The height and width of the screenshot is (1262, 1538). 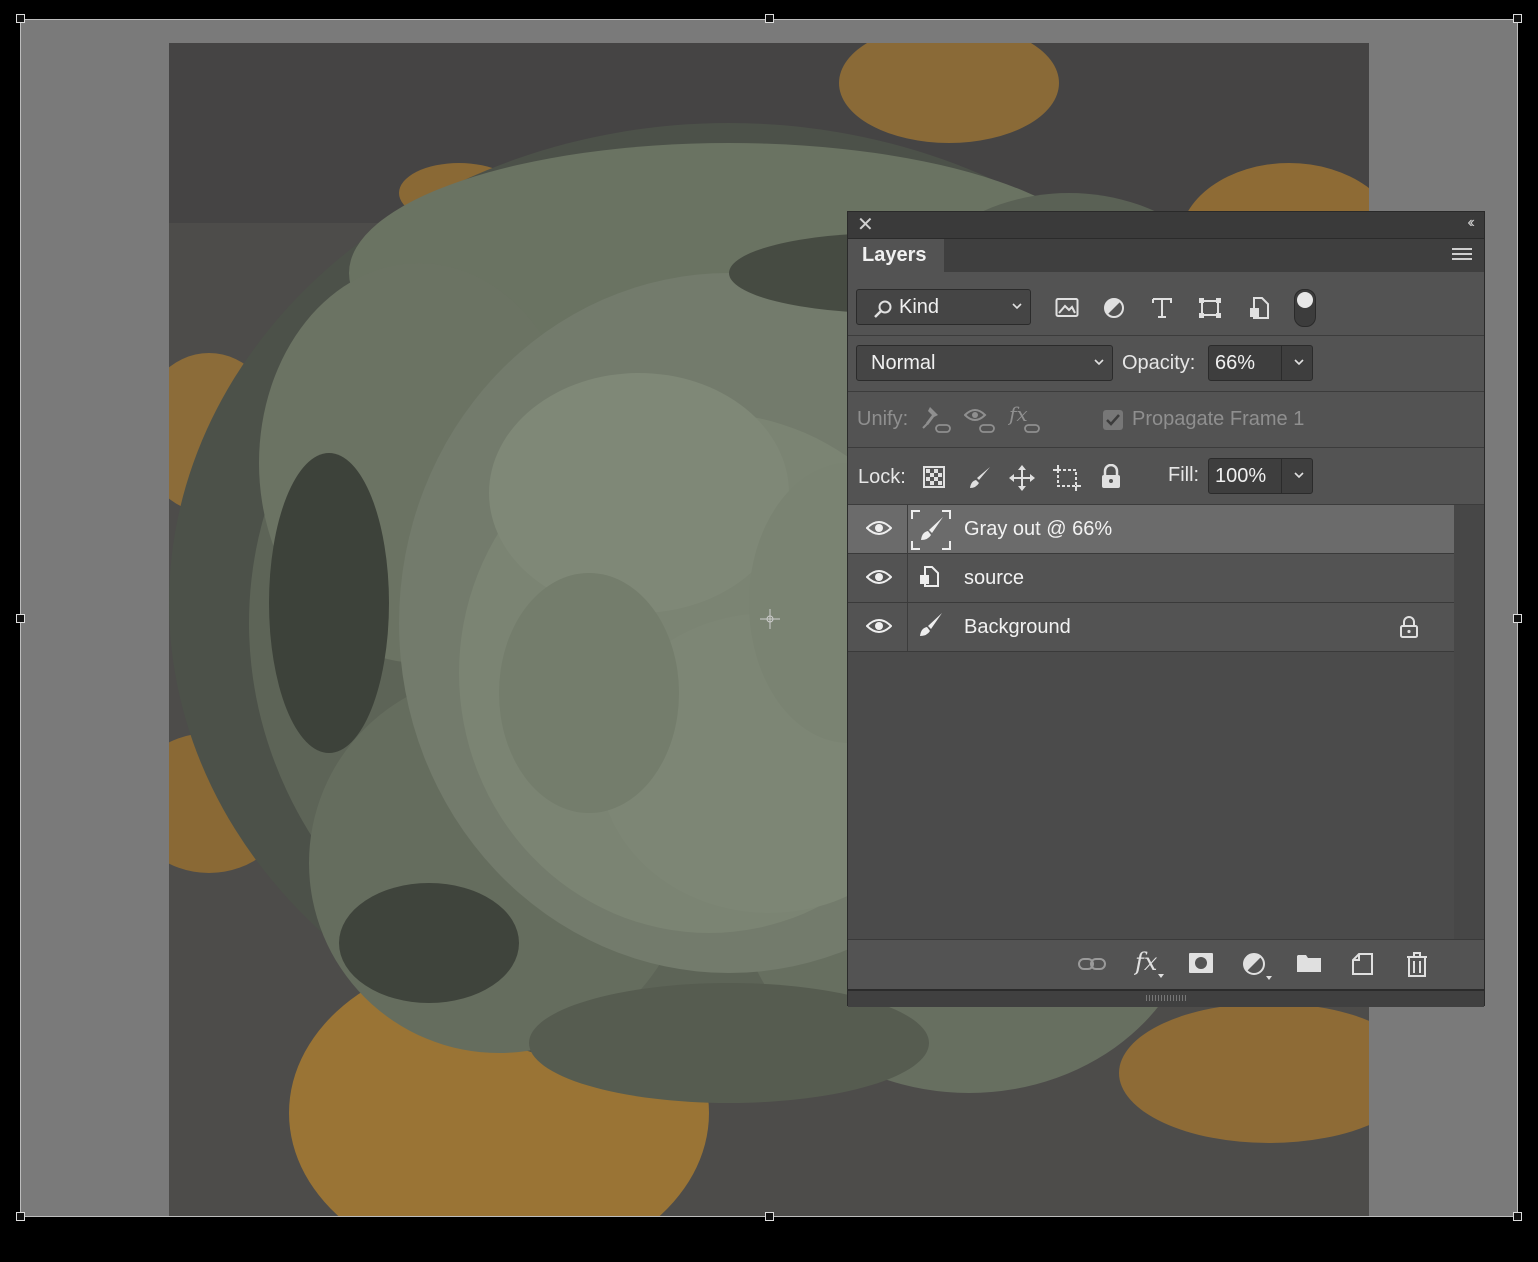 I want to click on lock-position-icon, so click(x=1022, y=478).